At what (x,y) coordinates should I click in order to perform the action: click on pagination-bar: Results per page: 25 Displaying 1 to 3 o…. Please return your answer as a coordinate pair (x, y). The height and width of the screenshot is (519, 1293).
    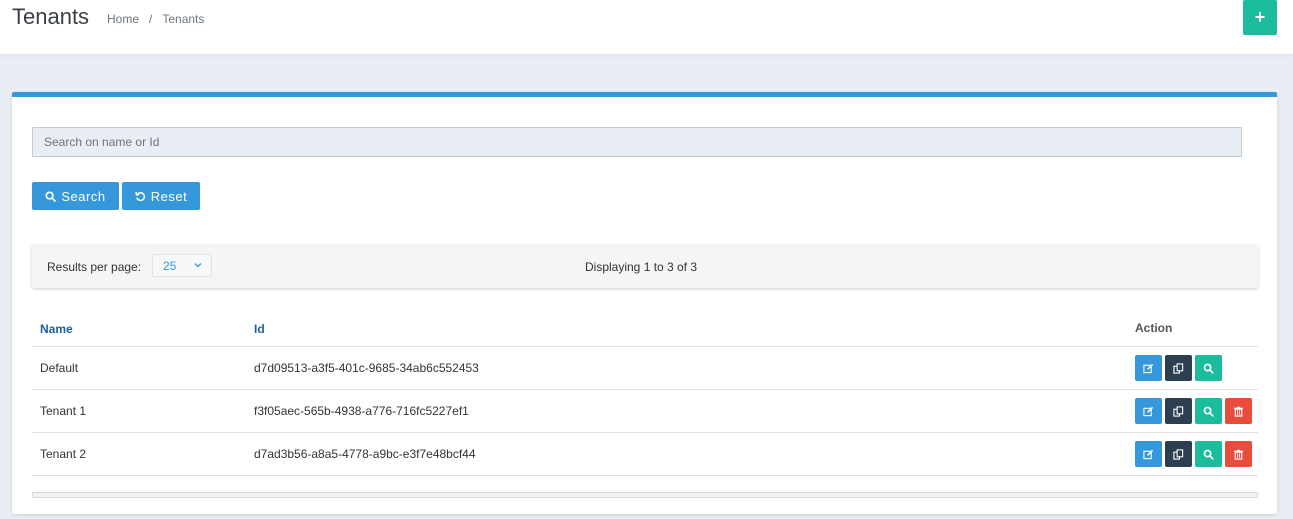
    Looking at the image, I should click on (645, 266).